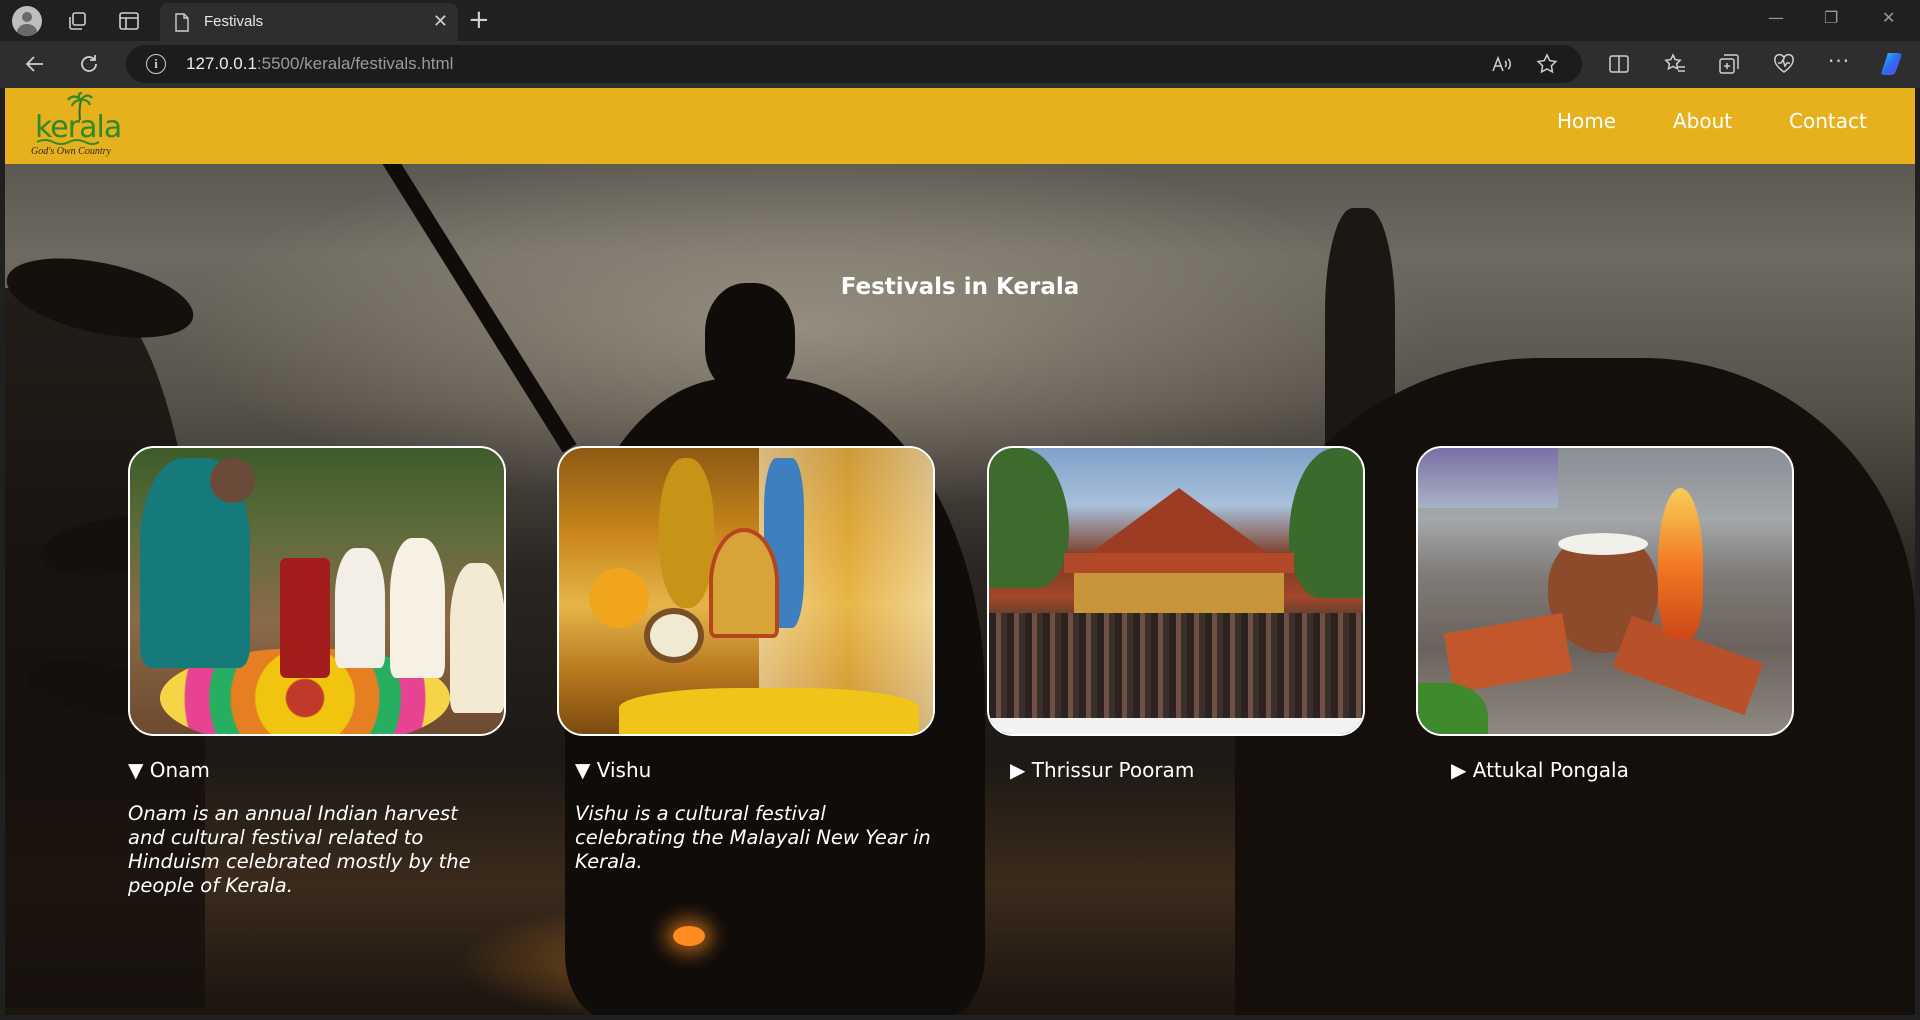 The width and height of the screenshot is (1920, 1020). Describe the element at coordinates (68, 142) in the screenshot. I see `logo-wave-icon` at that location.